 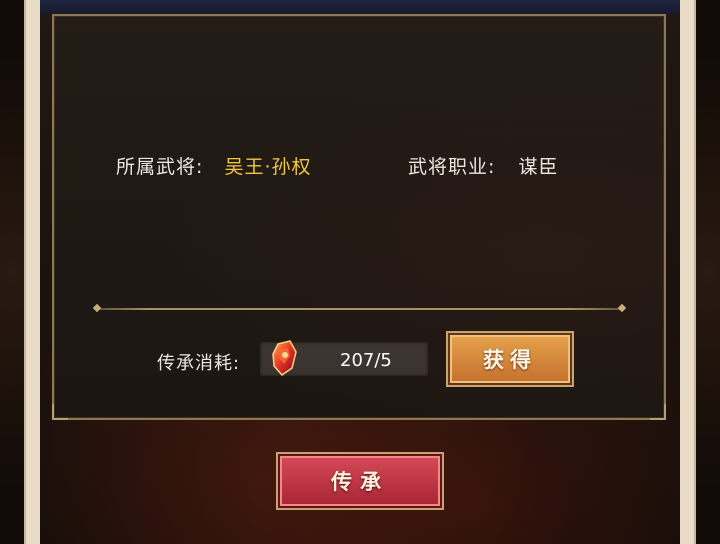 I want to click on profession-label: 武将职业:, so click(x=452, y=167).